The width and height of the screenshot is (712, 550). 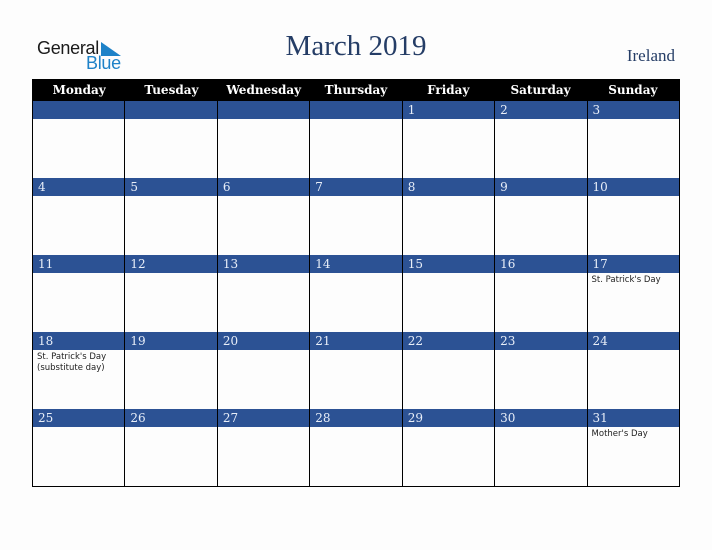 I want to click on day-cell: 9, so click(x=541, y=216).